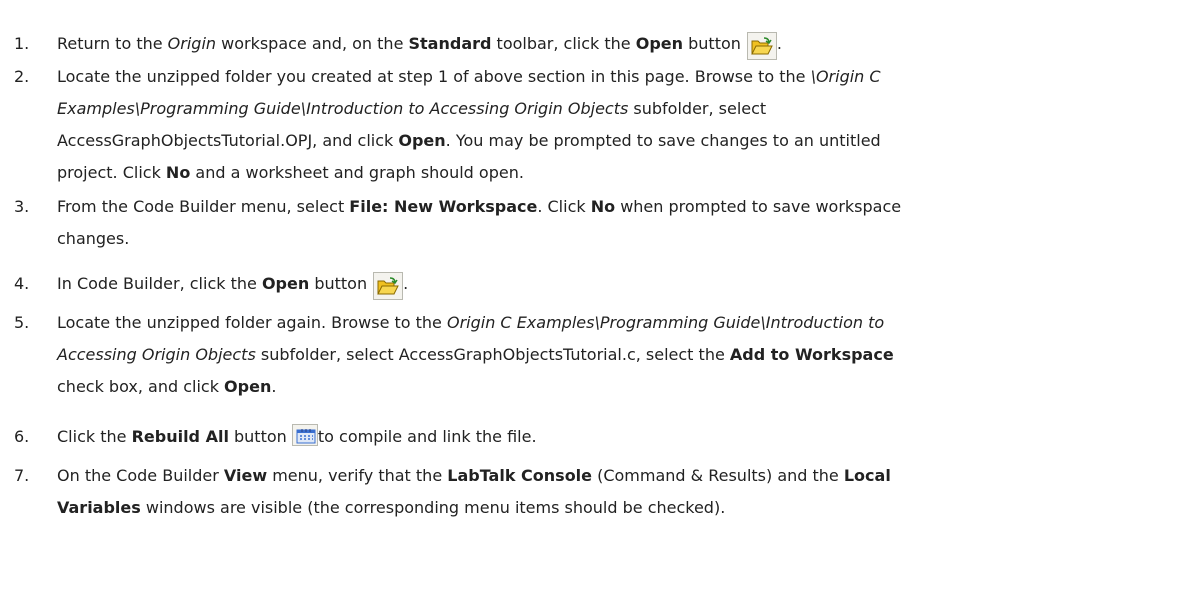 This screenshot has width=1199, height=613. What do you see at coordinates (443, 206) in the screenshot?
I see `step-text: File: New Workspace` at bounding box center [443, 206].